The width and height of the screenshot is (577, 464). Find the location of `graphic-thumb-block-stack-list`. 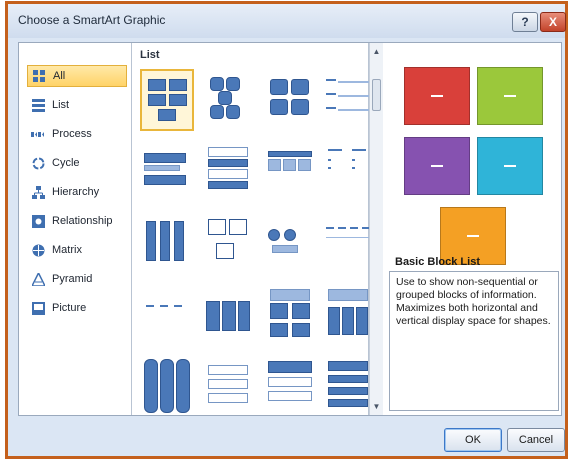

graphic-thumb-block-stack-list is located at coordinates (291, 386).